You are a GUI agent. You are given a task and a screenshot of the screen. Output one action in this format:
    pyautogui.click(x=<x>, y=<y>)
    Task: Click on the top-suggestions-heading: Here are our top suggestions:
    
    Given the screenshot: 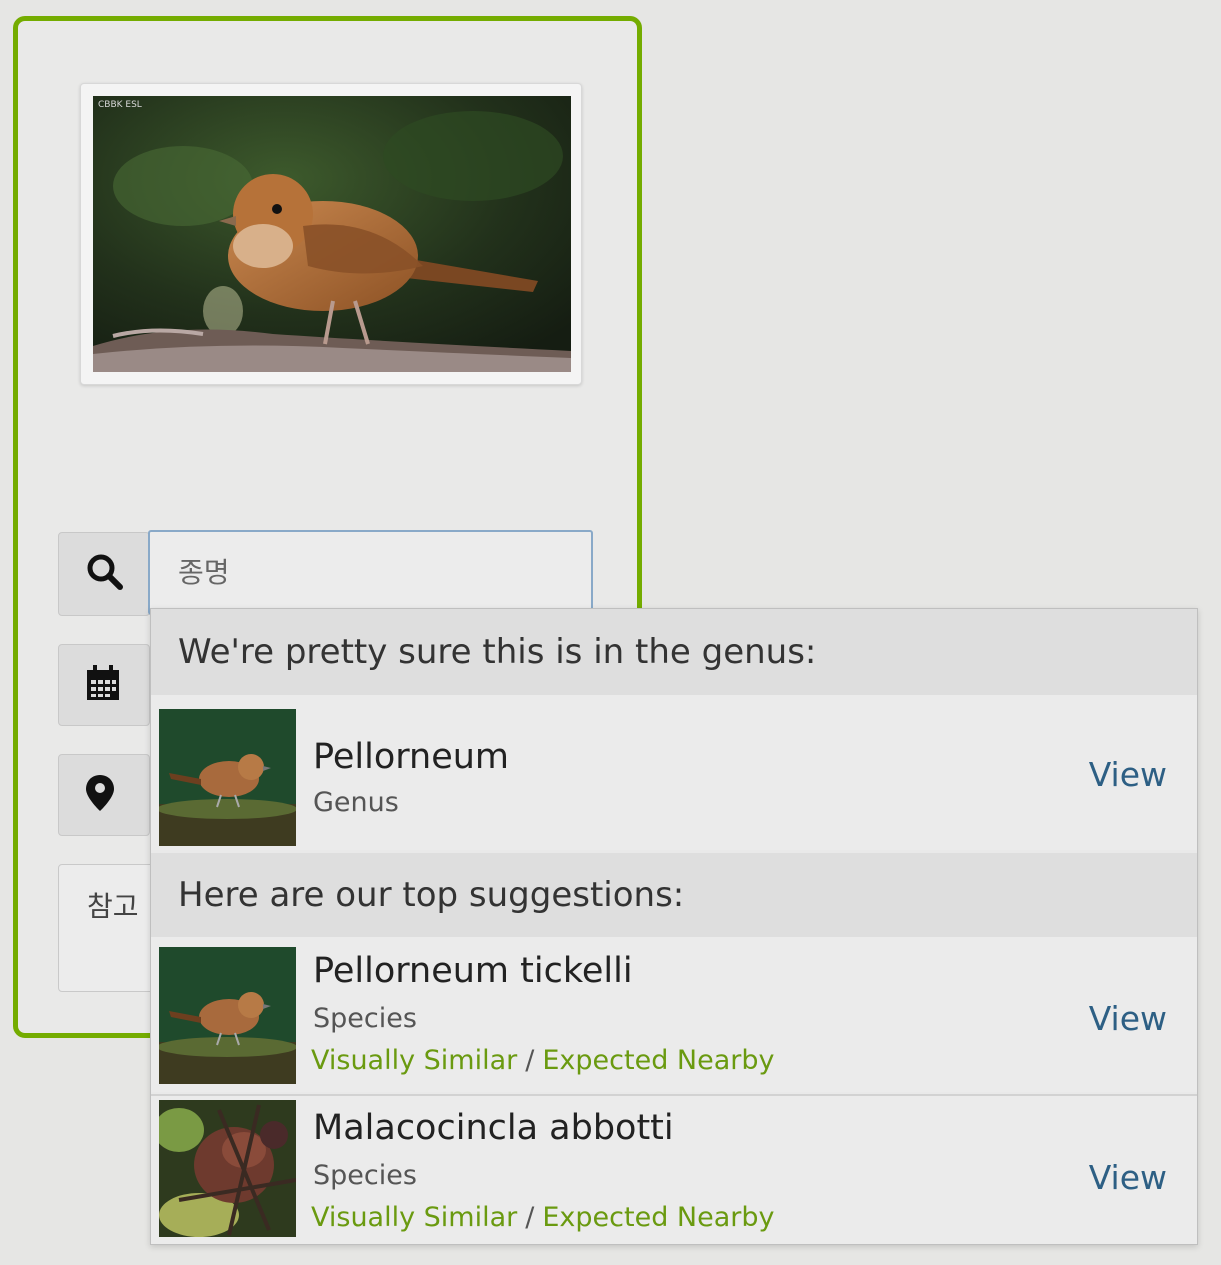 What is the action you would take?
    pyautogui.click(x=674, y=895)
    